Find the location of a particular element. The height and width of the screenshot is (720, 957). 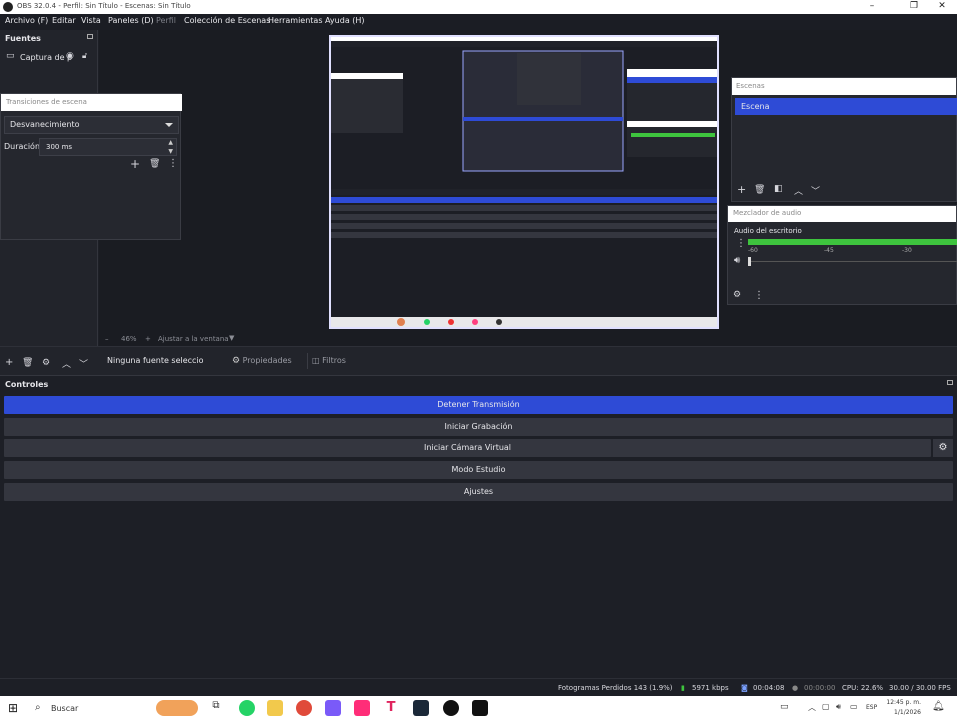

bitrate-signal-icon: ▮ is located at coordinates (683, 688).